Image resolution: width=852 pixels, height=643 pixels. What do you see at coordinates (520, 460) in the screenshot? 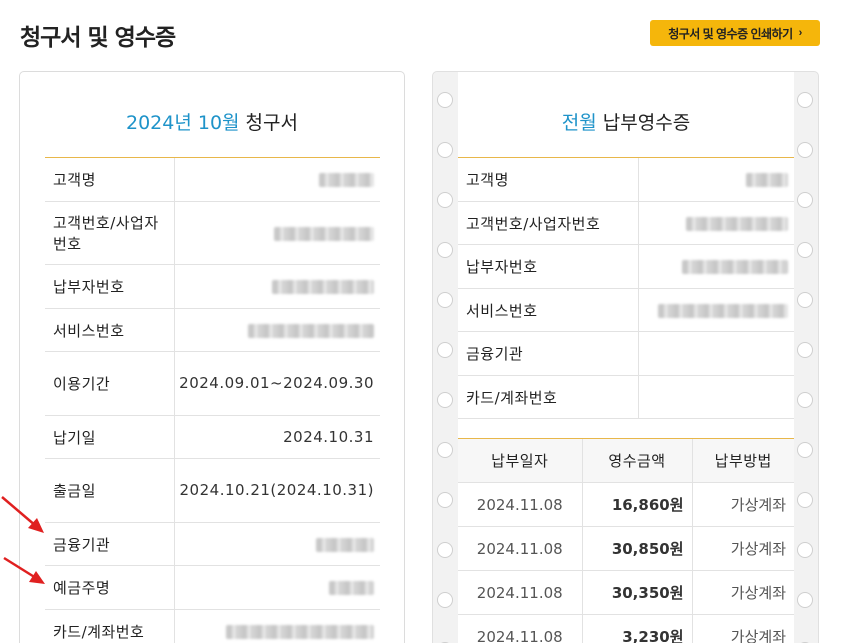
I see `payment-date-header: 납부일자` at bounding box center [520, 460].